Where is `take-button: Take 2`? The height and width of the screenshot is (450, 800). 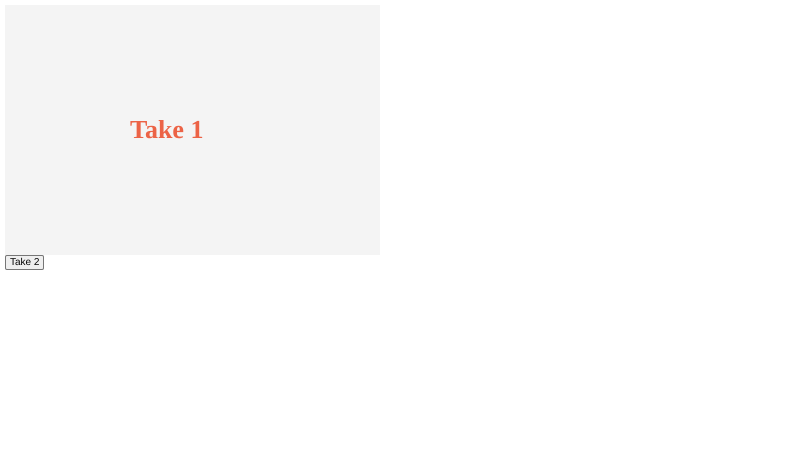 take-button: Take 2 is located at coordinates (24, 262).